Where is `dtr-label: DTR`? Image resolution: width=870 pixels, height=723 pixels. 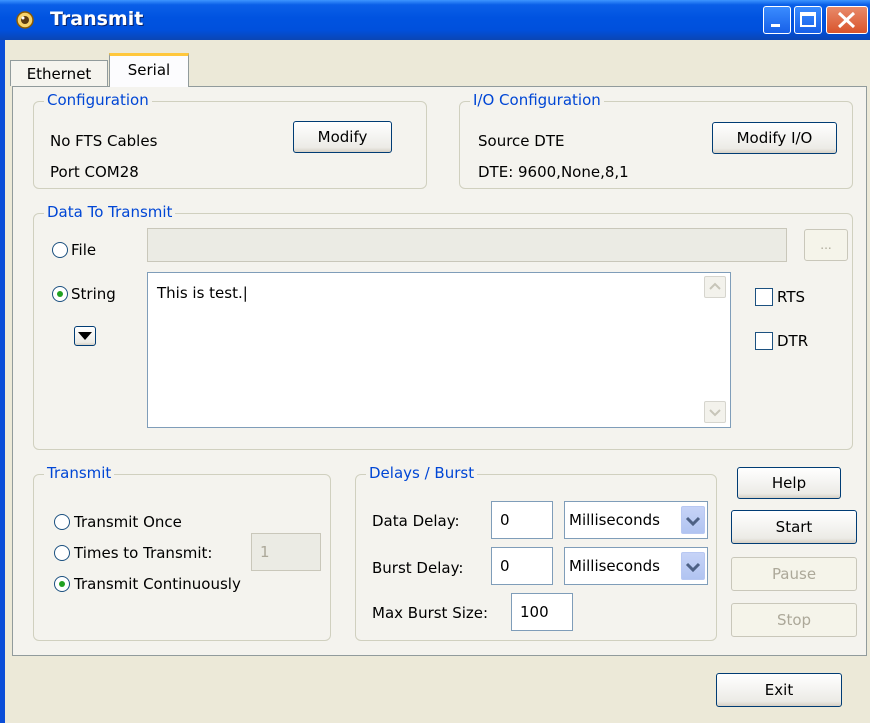
dtr-label: DTR is located at coordinates (793, 341).